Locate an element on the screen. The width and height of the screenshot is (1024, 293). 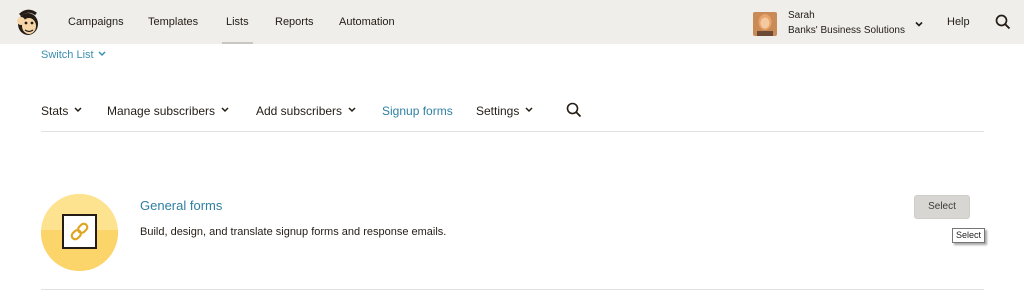
subnav-add-subscribers: Add subscribers is located at coordinates (306, 111).